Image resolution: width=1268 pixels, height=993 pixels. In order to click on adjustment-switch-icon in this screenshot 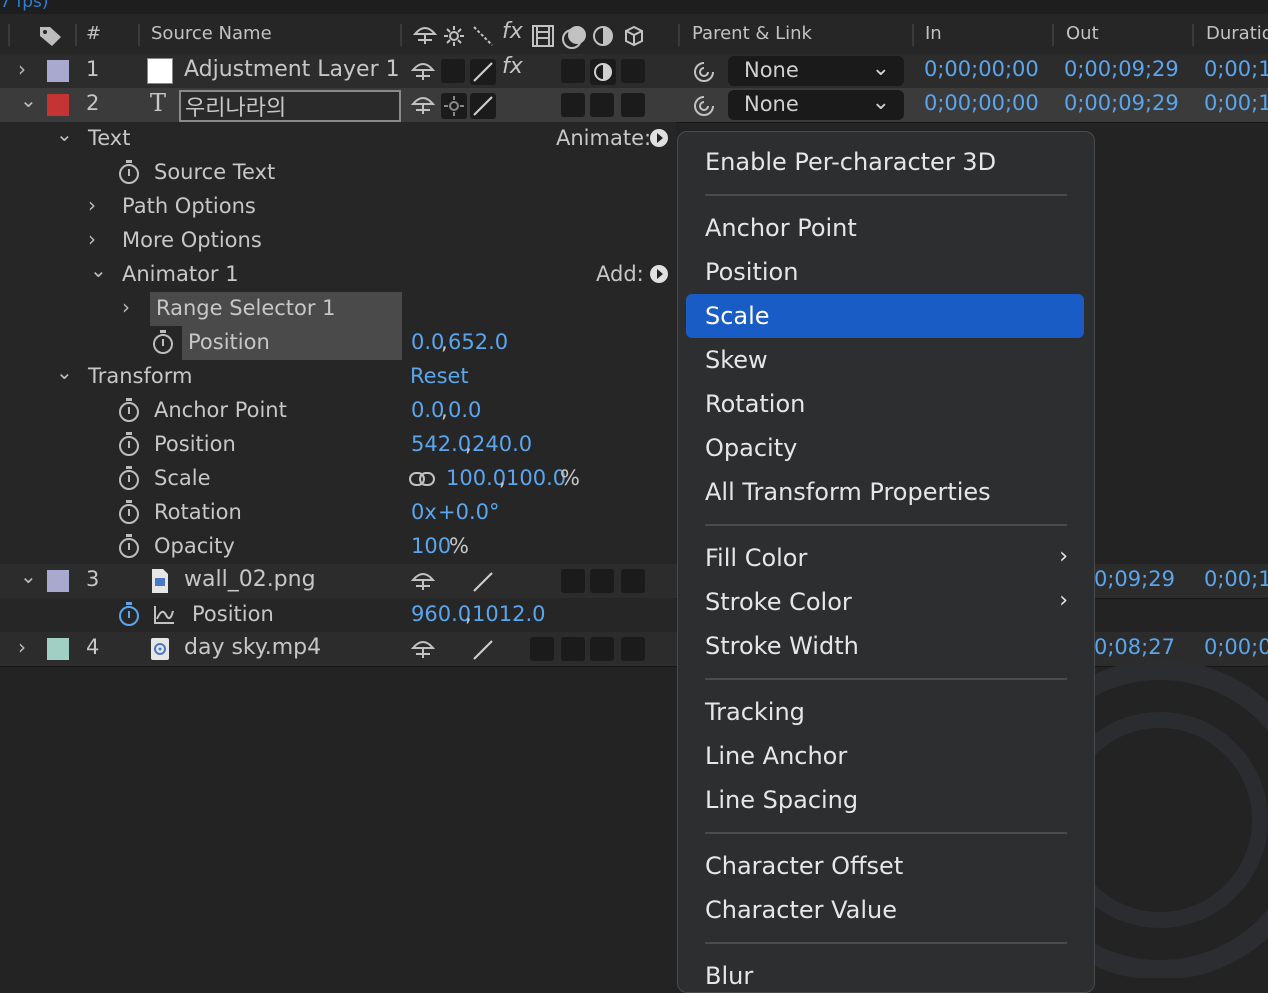, I will do `click(603, 72)`.